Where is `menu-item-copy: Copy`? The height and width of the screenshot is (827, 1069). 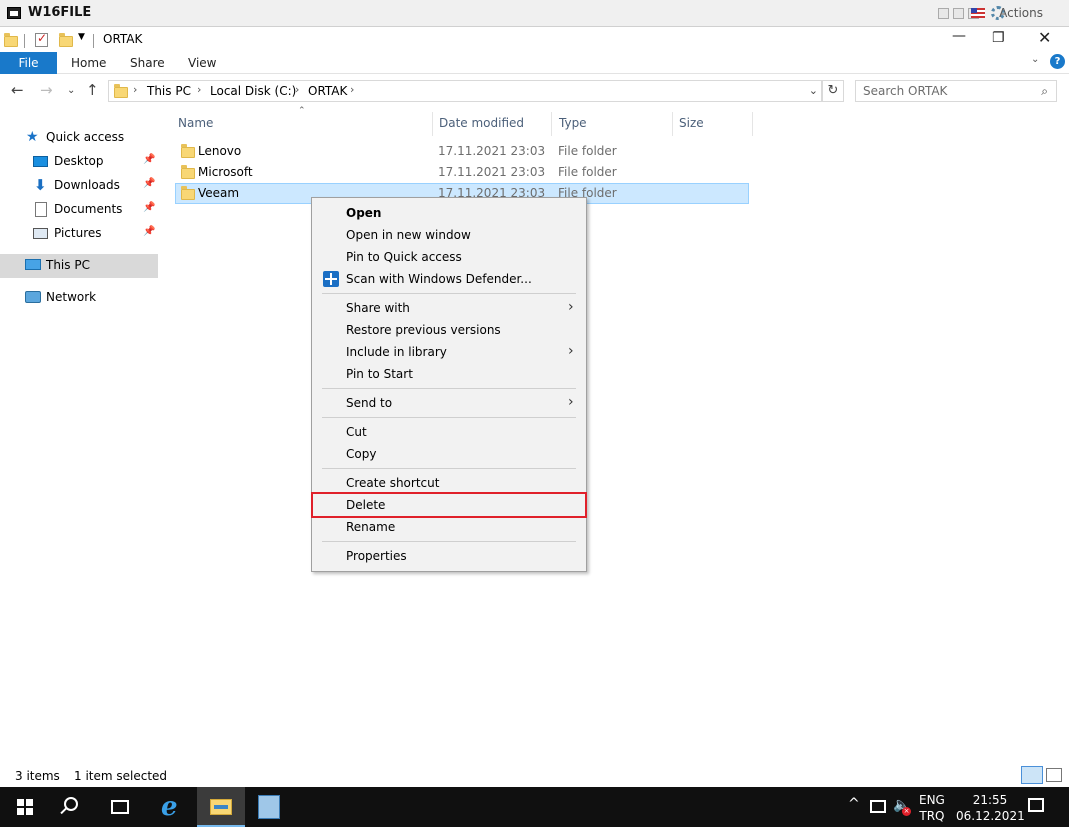 menu-item-copy: Copy is located at coordinates (449, 454).